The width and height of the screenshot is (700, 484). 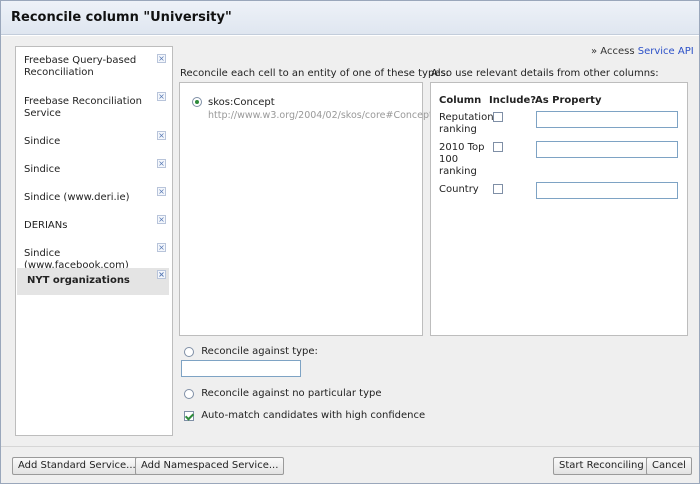 What do you see at coordinates (601, 466) in the screenshot?
I see `start-reconciling-button: Start Reconciling` at bounding box center [601, 466].